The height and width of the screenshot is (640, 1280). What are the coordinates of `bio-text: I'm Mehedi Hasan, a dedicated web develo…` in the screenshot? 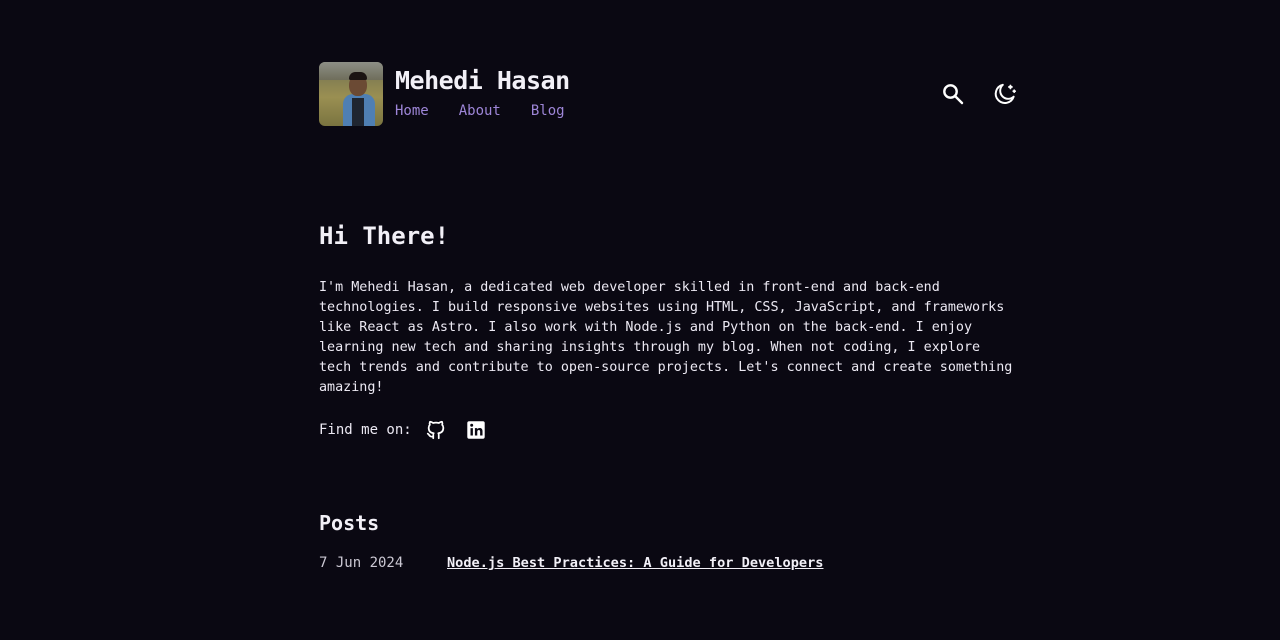 It's located at (666, 337).